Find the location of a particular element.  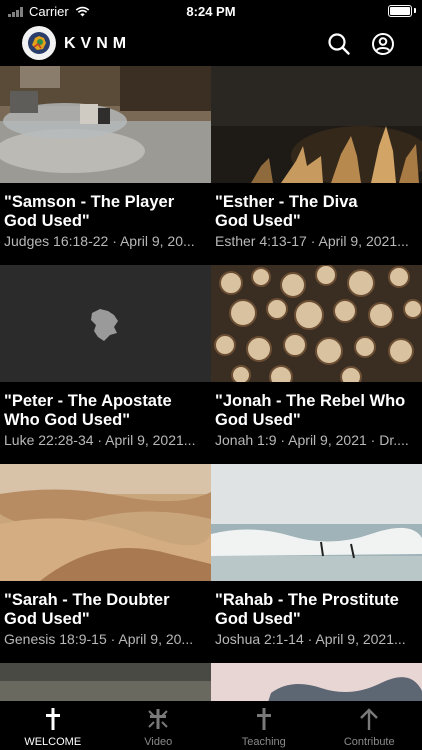

logs-image is located at coordinates (316, 323).